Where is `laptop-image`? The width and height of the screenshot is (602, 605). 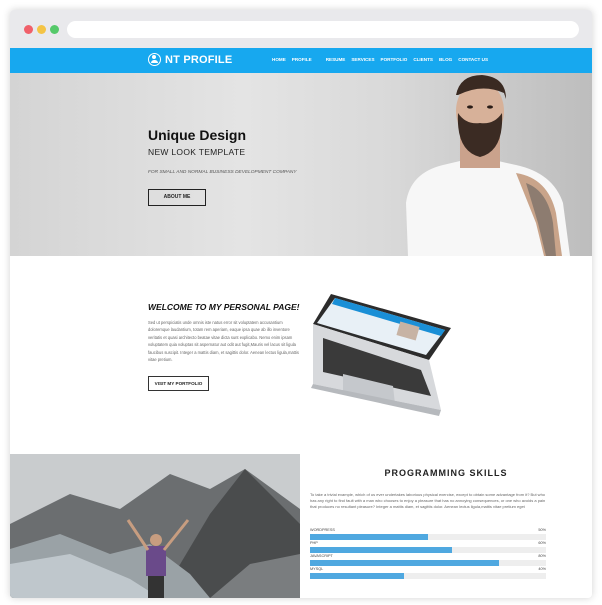
laptop-image is located at coordinates (381, 355).